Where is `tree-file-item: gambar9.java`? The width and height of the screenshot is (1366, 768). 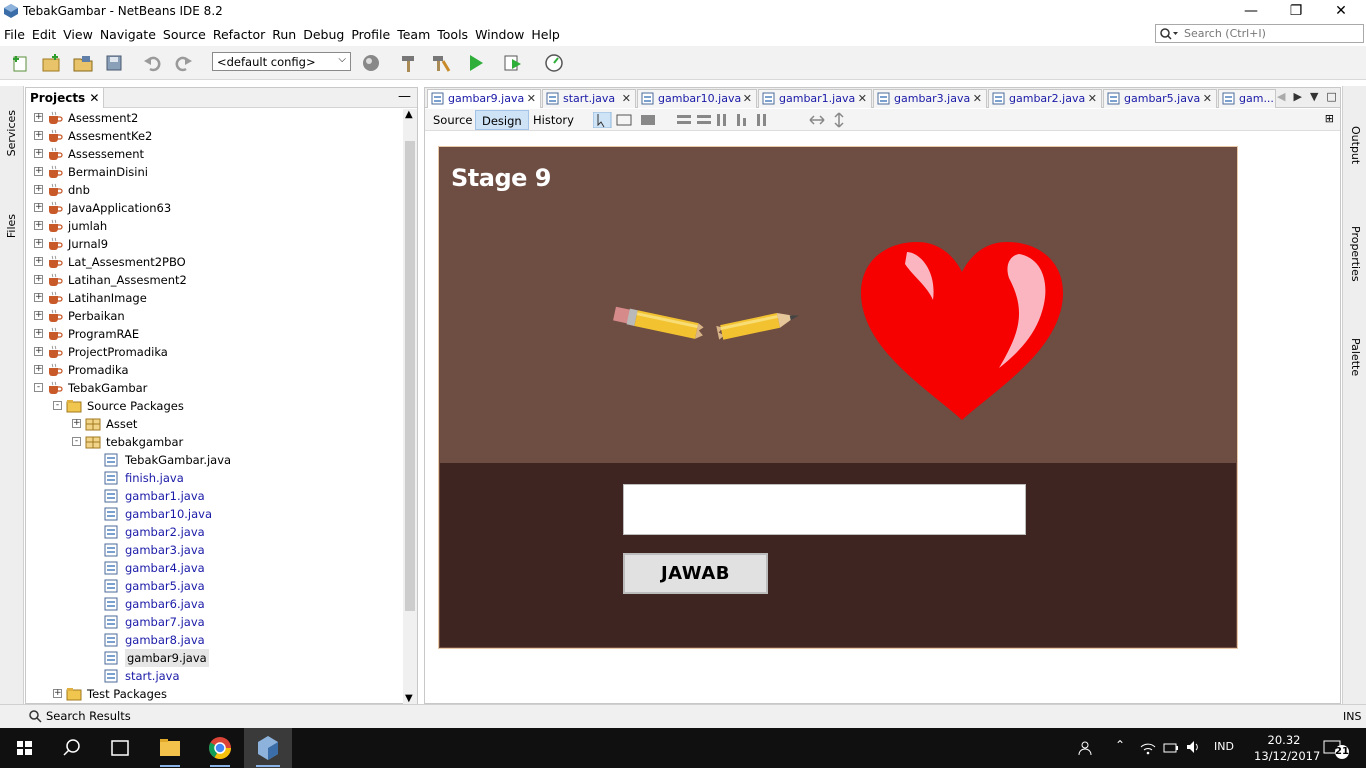
tree-file-item: gambar9.java is located at coordinates (214, 658).